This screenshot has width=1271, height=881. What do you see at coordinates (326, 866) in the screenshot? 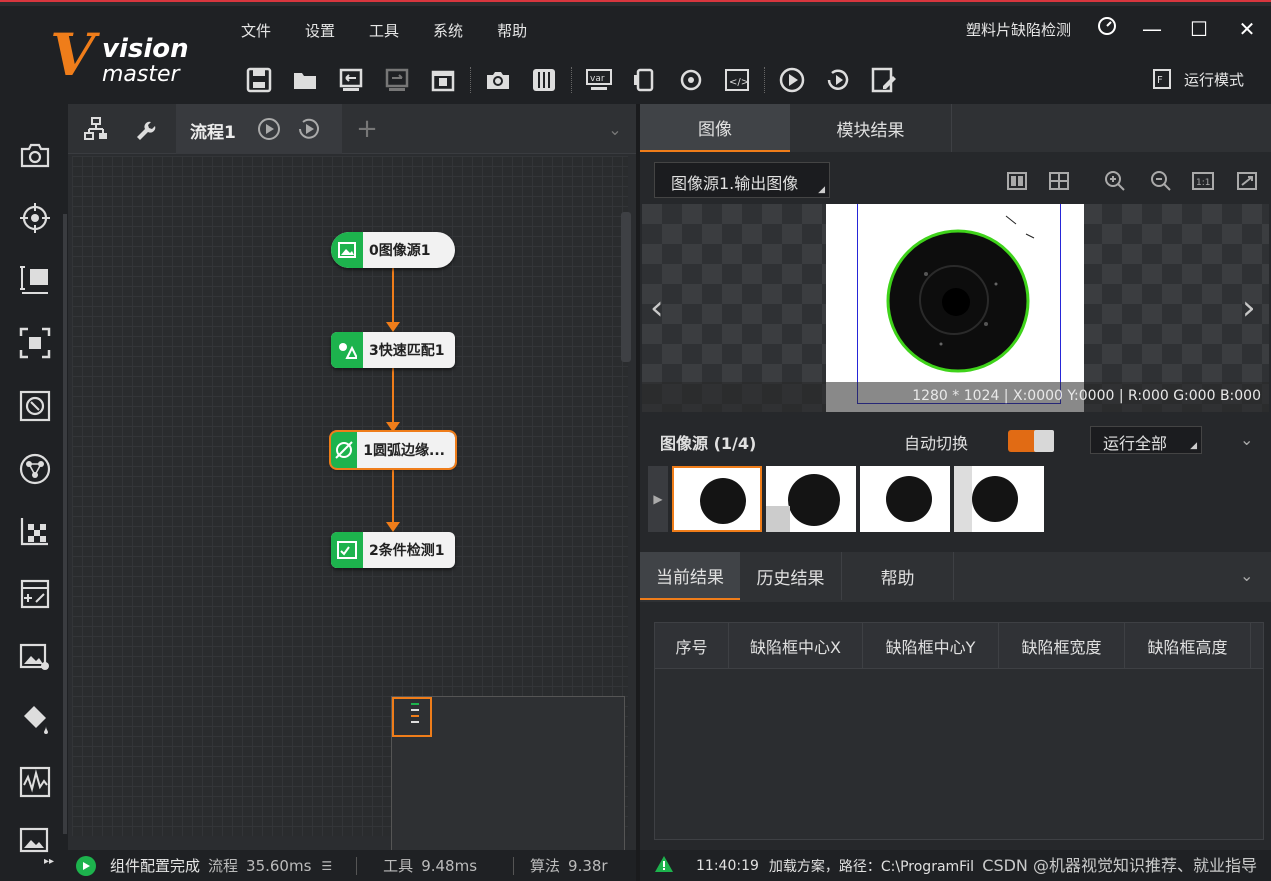
I see `flow-detail-icon: ☰` at bounding box center [326, 866].